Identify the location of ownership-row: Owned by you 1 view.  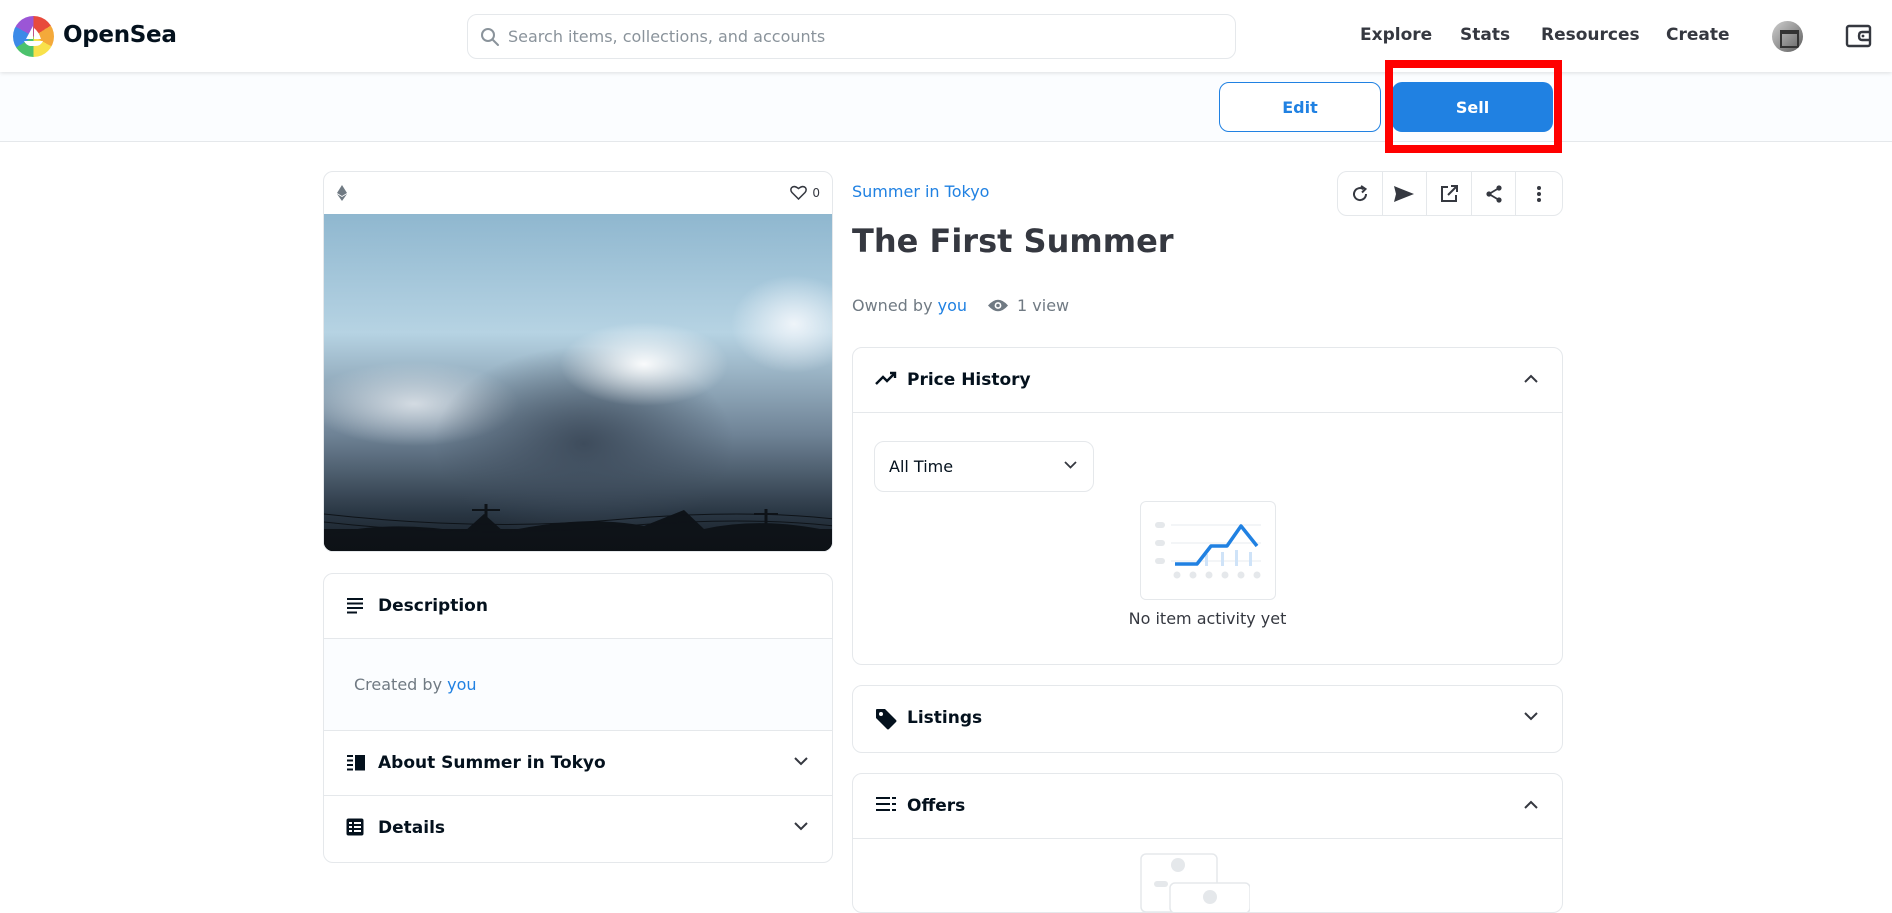
(960, 305).